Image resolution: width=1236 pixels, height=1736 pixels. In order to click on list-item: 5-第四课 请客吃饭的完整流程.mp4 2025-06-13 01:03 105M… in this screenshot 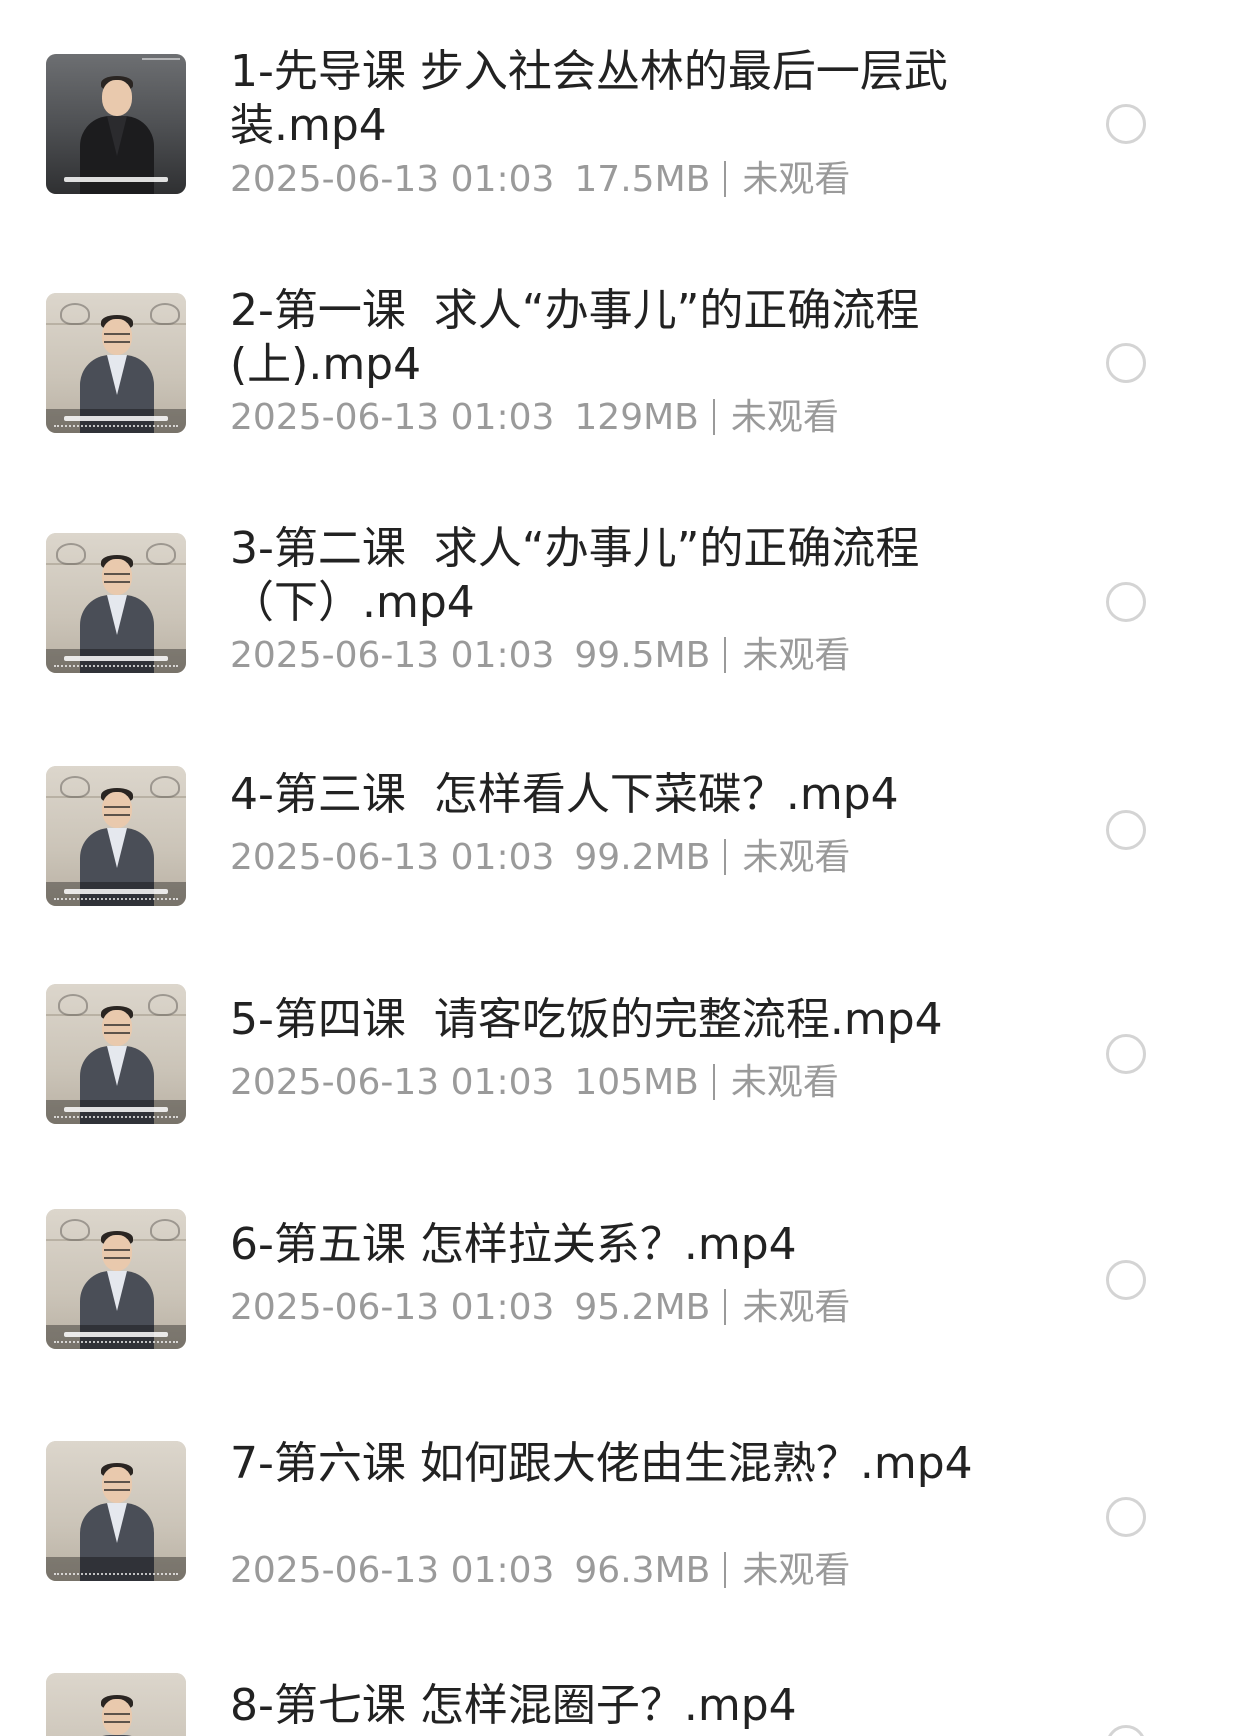, I will do `click(618, 1057)`.